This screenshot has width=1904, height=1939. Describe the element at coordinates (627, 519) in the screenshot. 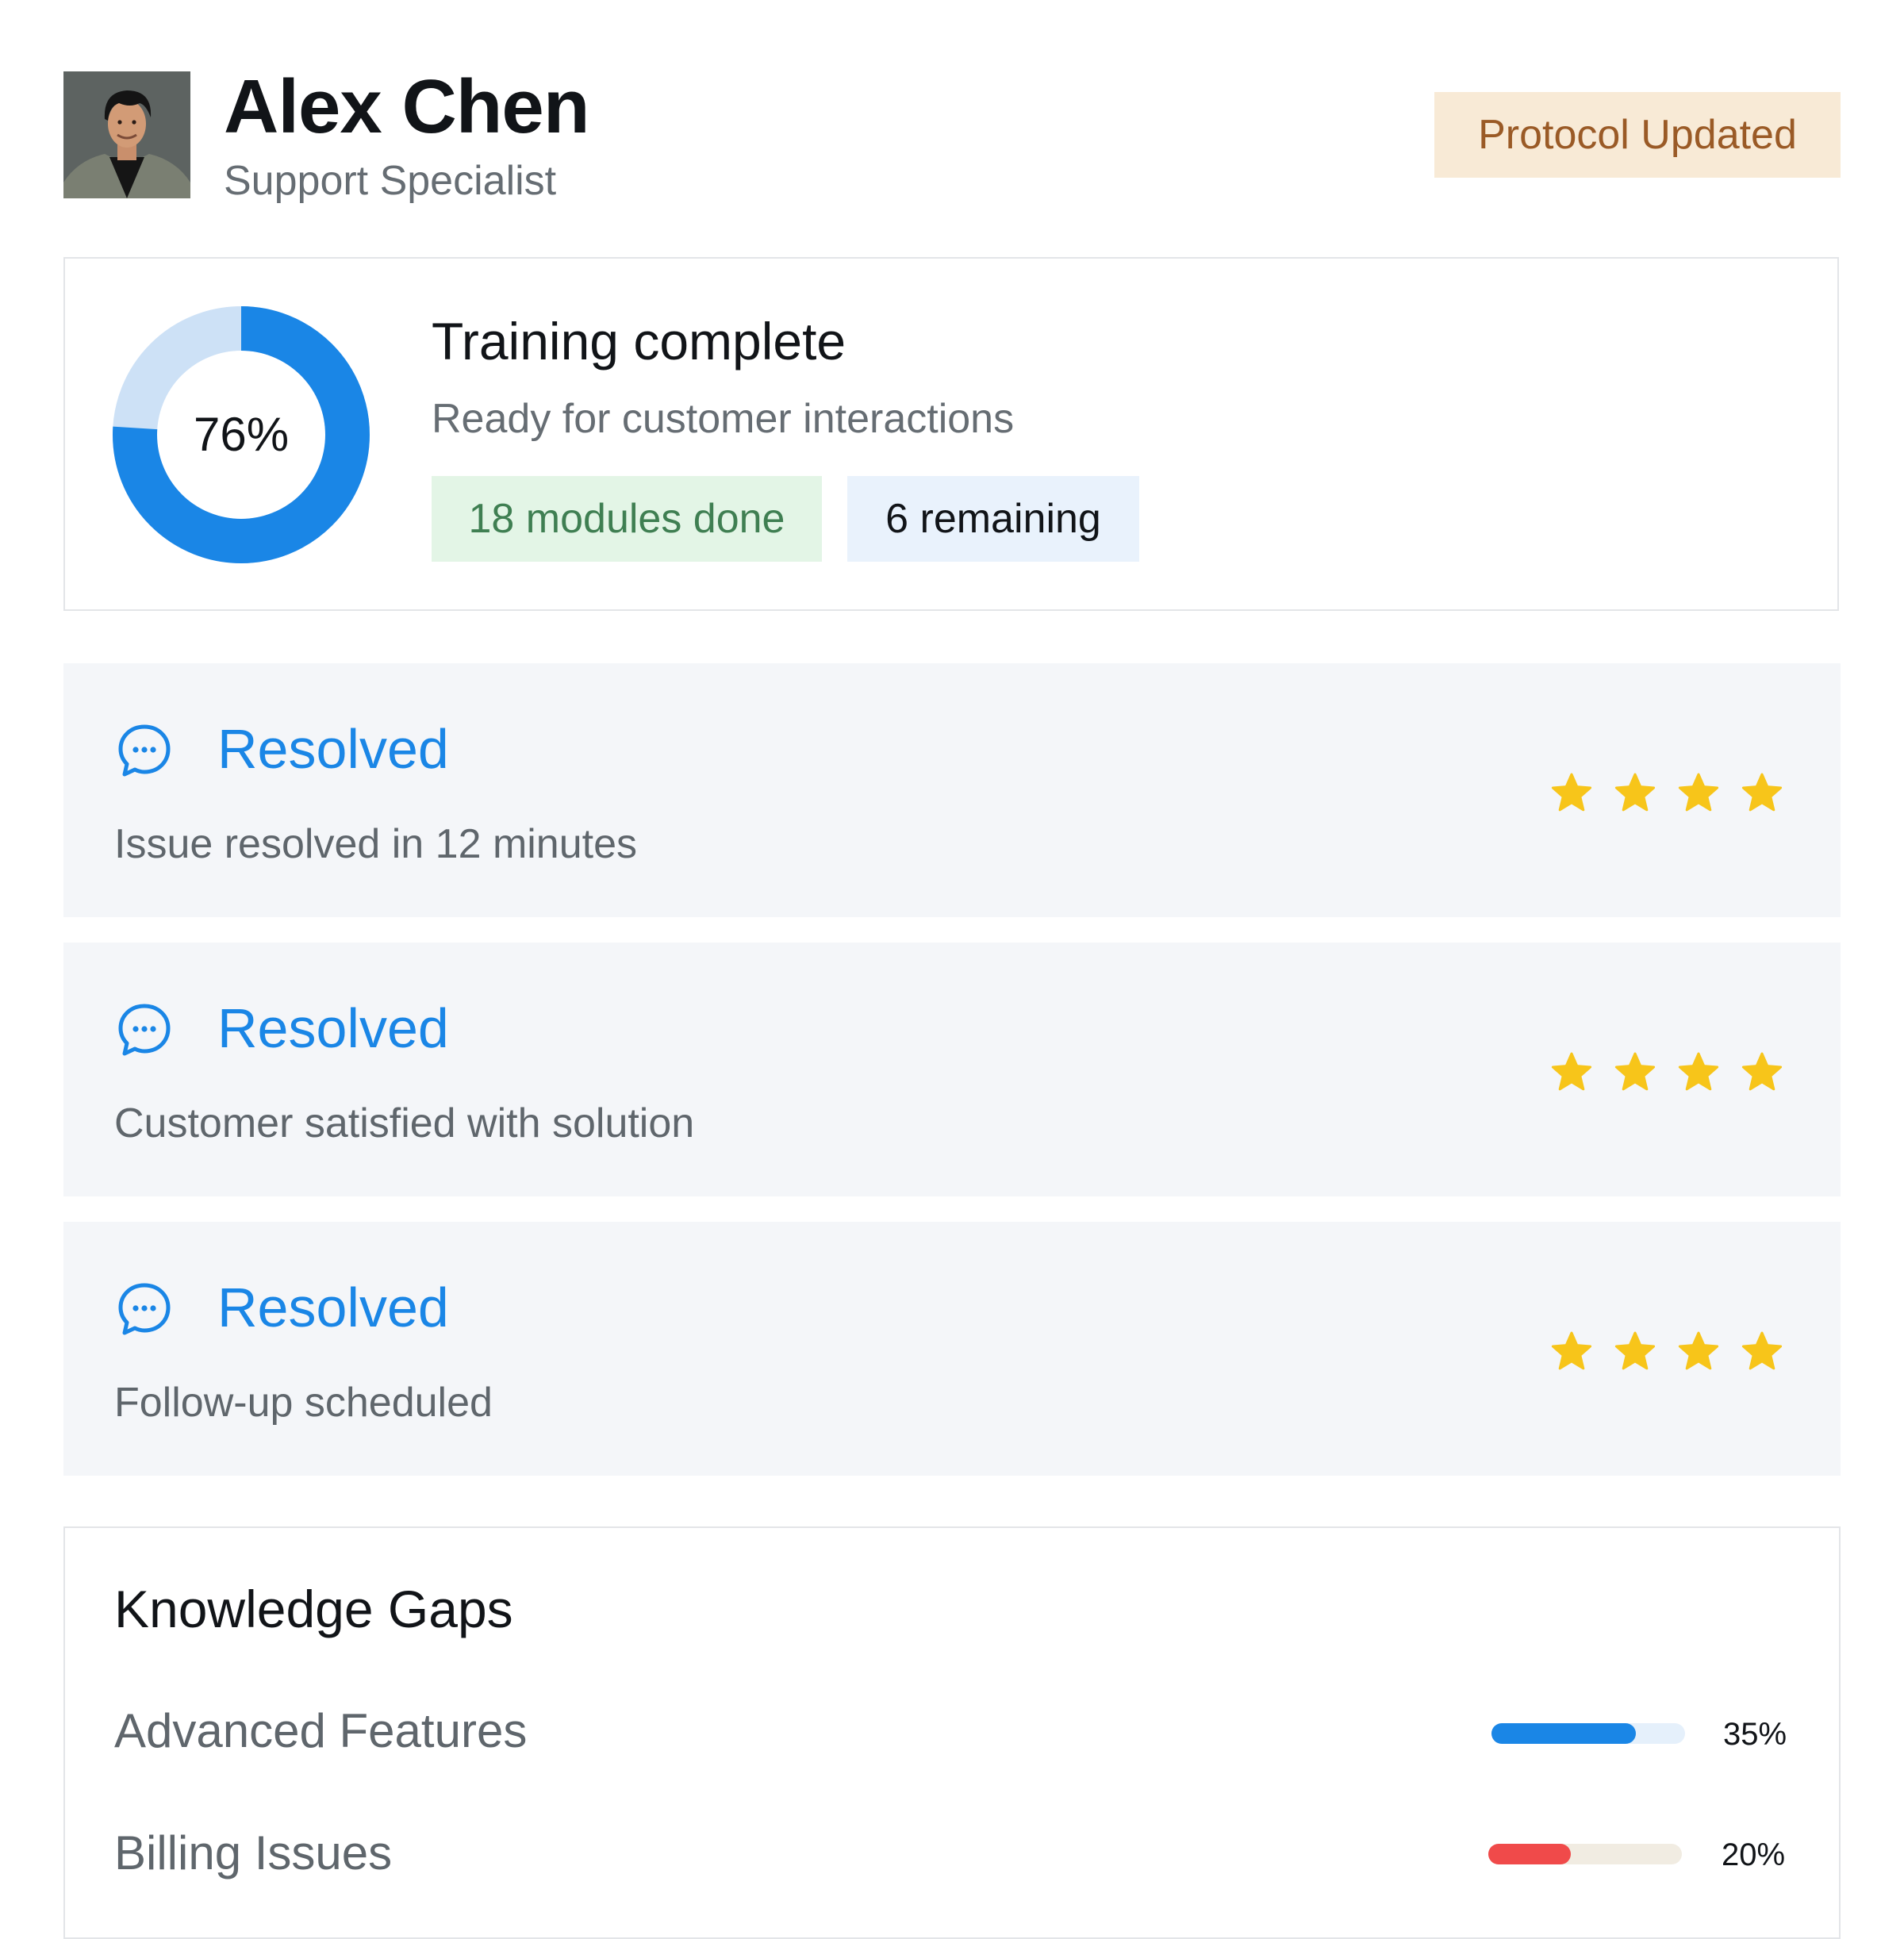

I see `modules-done-badge: 18 modules done` at that location.